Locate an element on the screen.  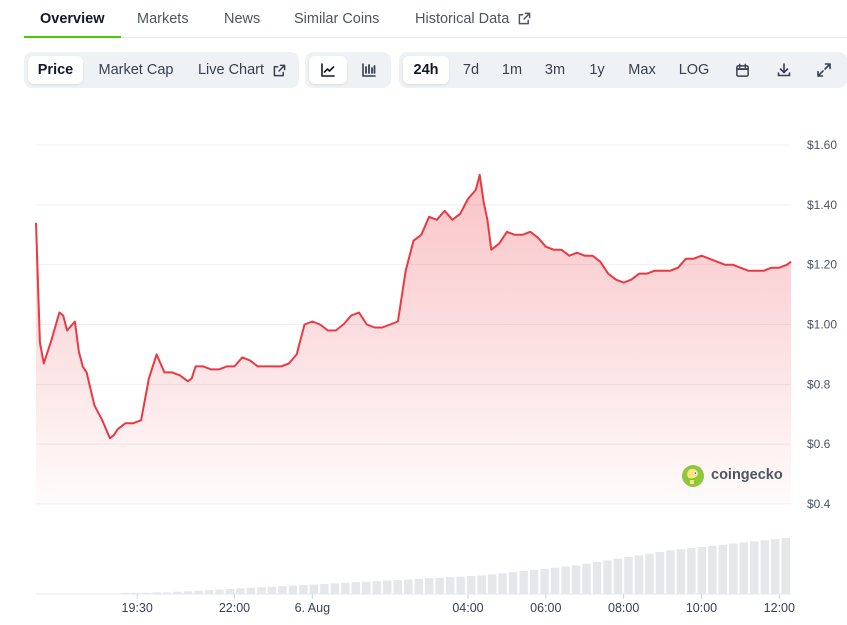
y-tick-label: $1.20 is located at coordinates (822, 265).